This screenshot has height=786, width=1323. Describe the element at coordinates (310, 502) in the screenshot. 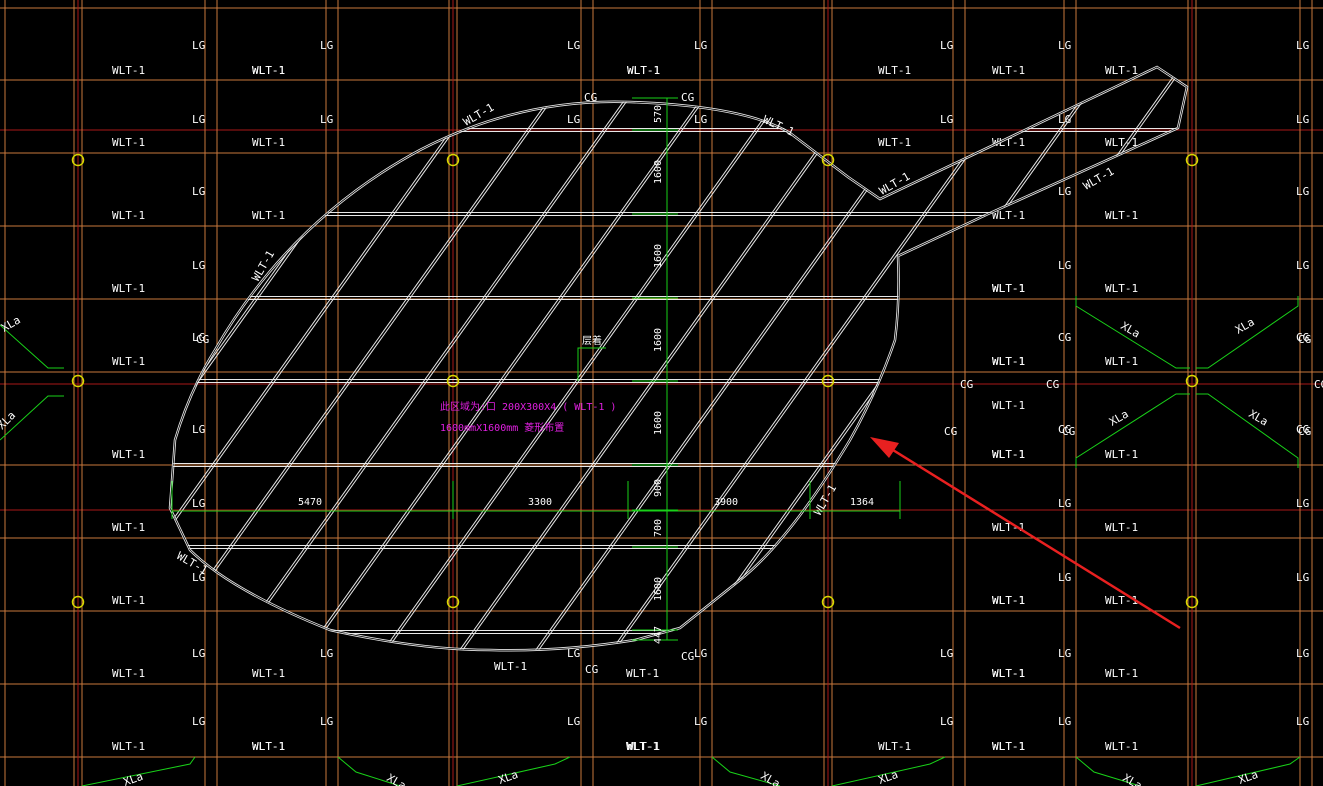

I see `dimension-text: 5470` at that location.